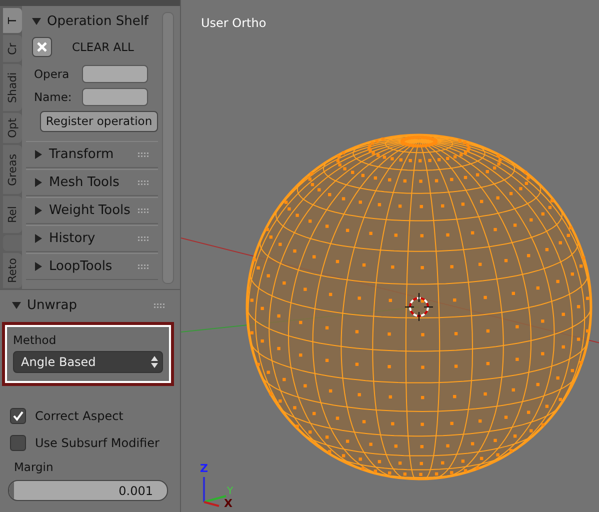 This screenshot has width=599, height=512. What do you see at coordinates (154, 362) in the screenshot?
I see `up-down-arrows-icon` at bounding box center [154, 362].